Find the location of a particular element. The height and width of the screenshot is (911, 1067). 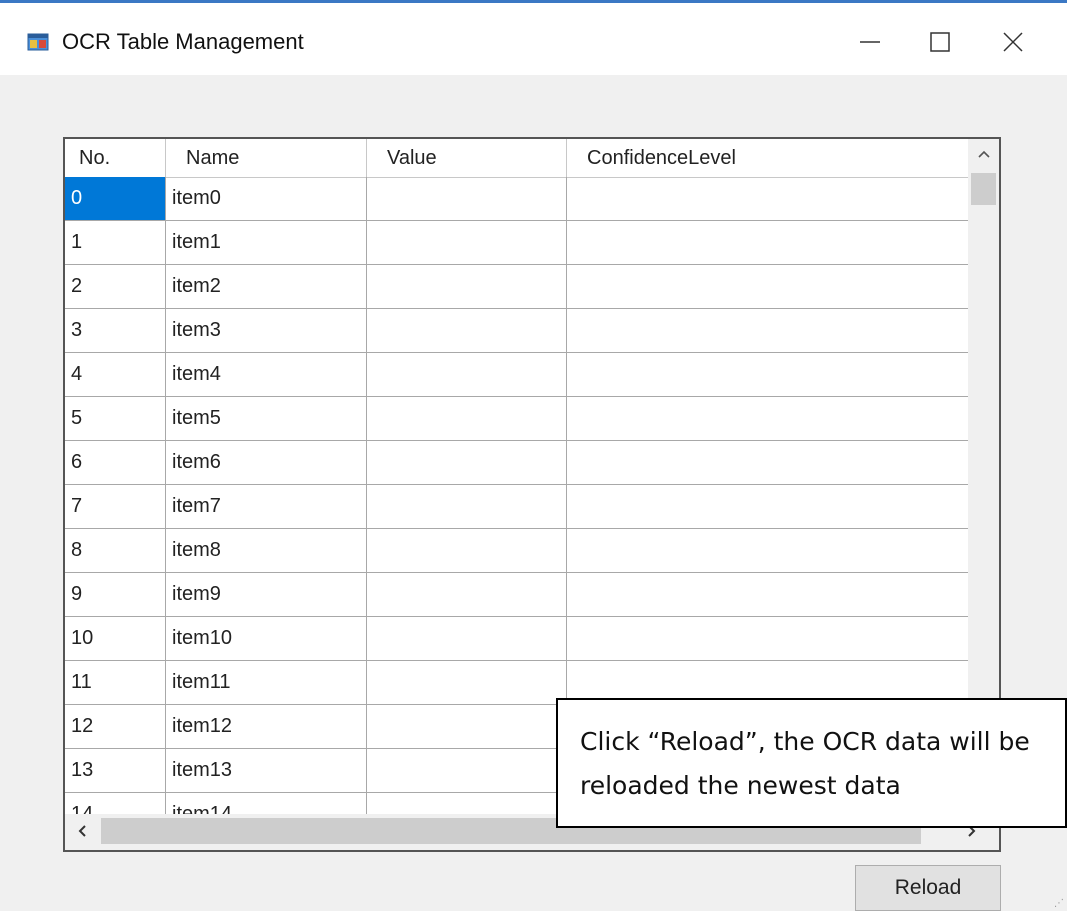

table-row: 6 item6 is located at coordinates (517, 463).